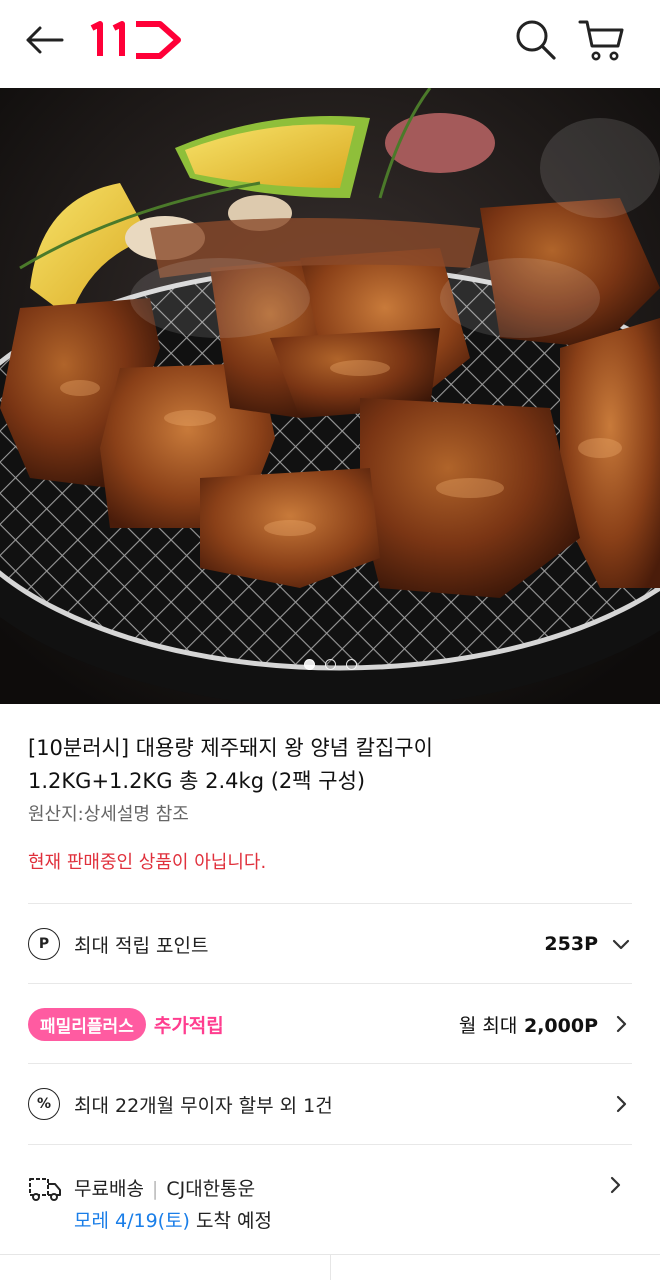  What do you see at coordinates (330, 1205) in the screenshot?
I see `delivery-info: 무료배송 | CJ대한통운 모레 4/19(토) 도착 예정` at bounding box center [330, 1205].